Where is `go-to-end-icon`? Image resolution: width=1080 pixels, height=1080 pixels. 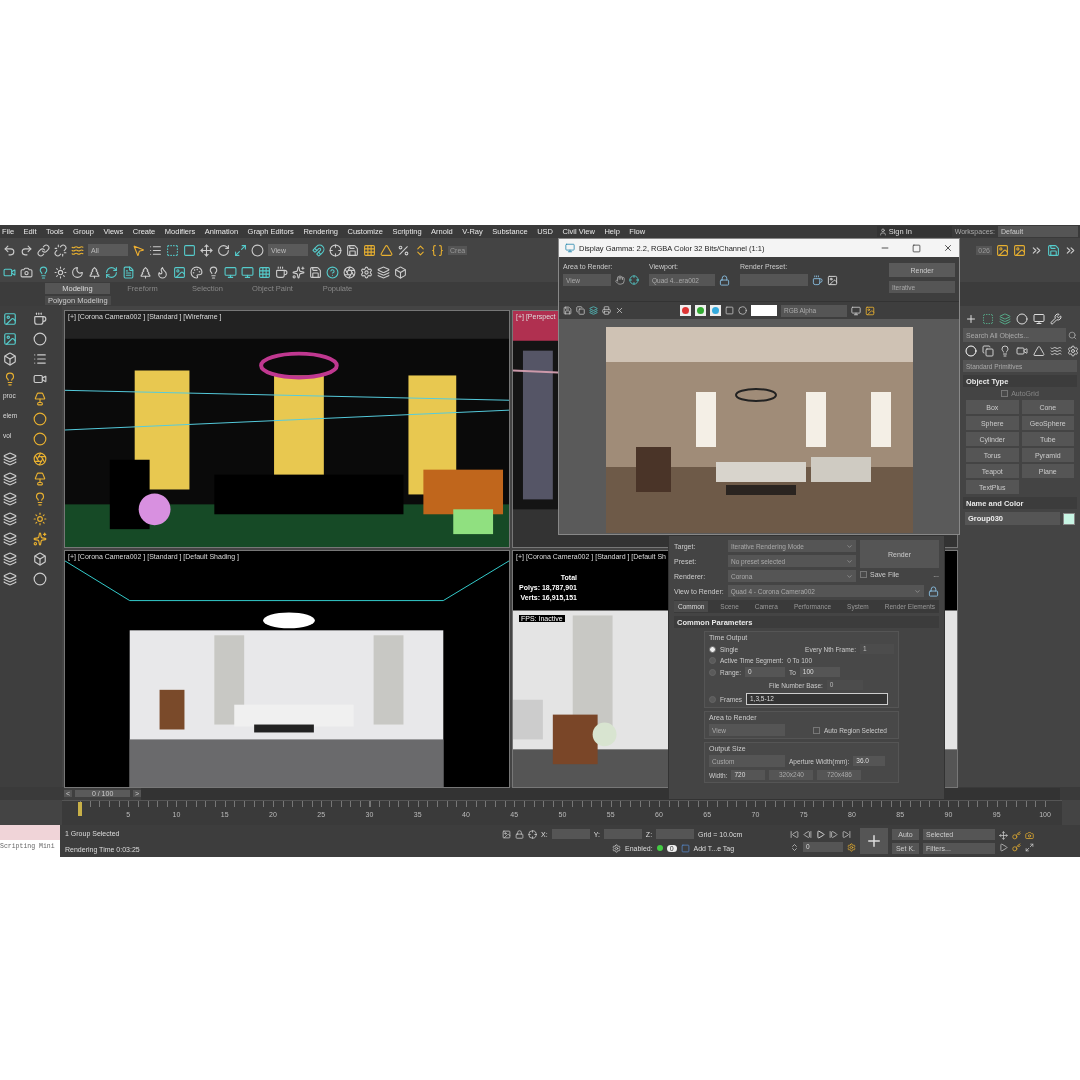 go-to-end-icon is located at coordinates (846, 834).